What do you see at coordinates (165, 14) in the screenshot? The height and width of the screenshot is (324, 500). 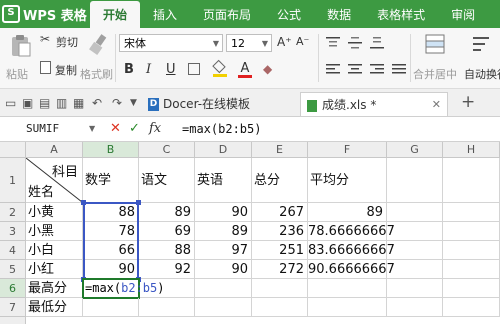 I see `tab-insert: 插入` at bounding box center [165, 14].